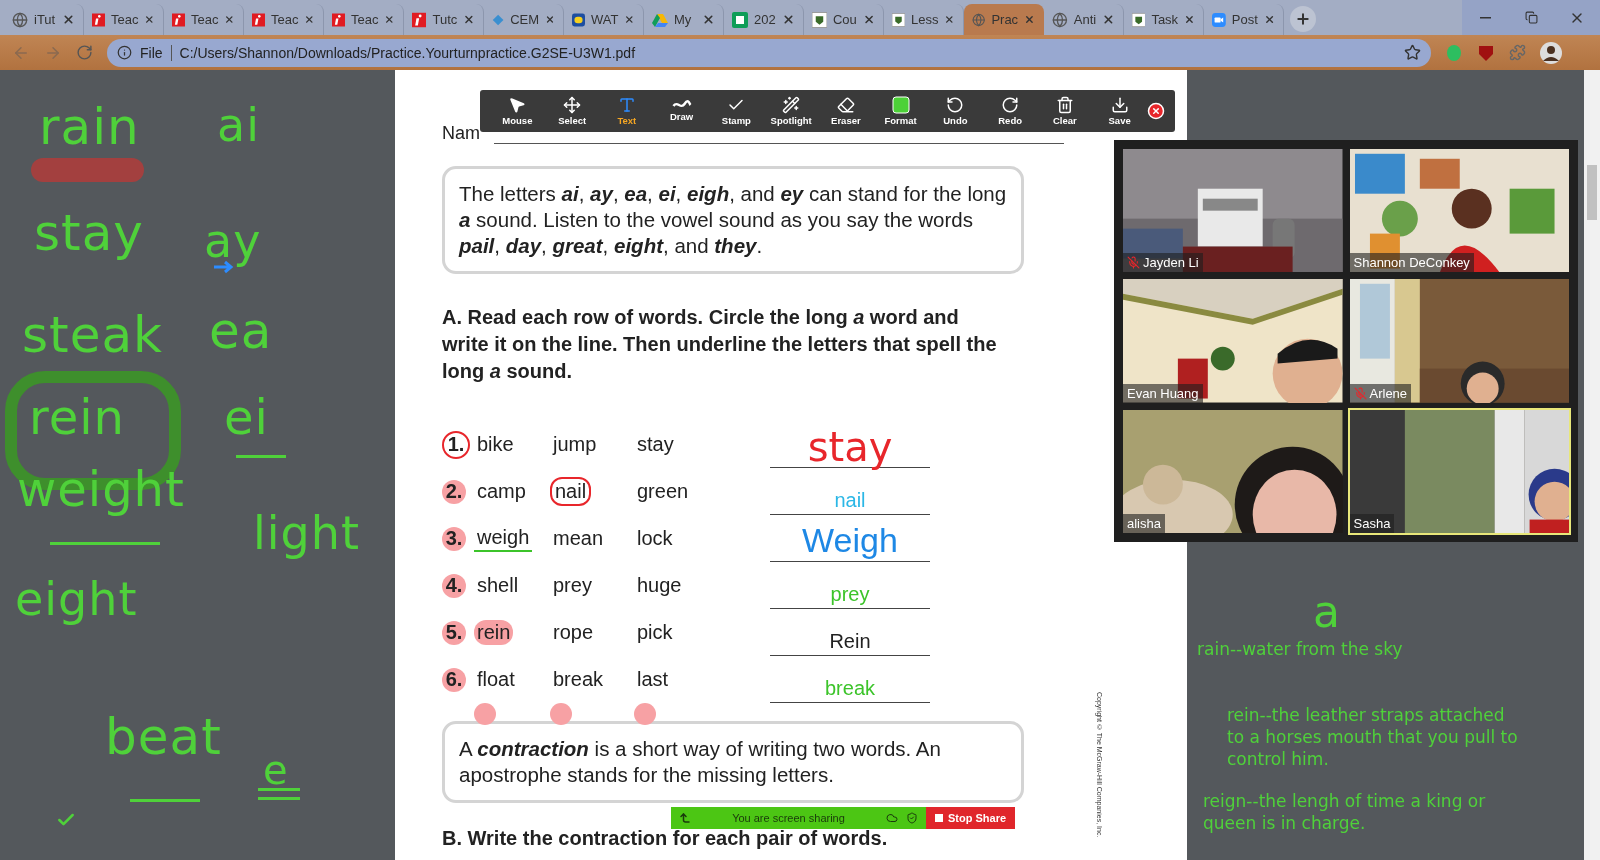  What do you see at coordinates (494, 632) in the screenshot?
I see `word-choice: rein` at bounding box center [494, 632].